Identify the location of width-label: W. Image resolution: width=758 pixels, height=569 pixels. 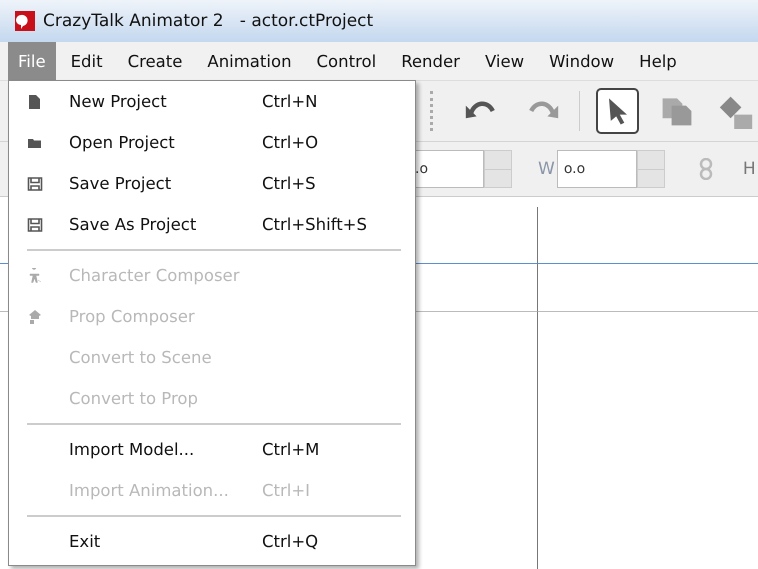
(546, 169).